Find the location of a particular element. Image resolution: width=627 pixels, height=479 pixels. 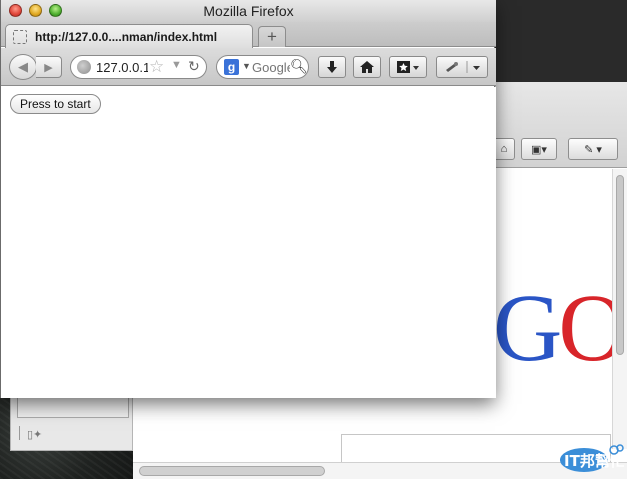

tab-label: http://127.0.0....nman/index.html is located at coordinates (126, 37).